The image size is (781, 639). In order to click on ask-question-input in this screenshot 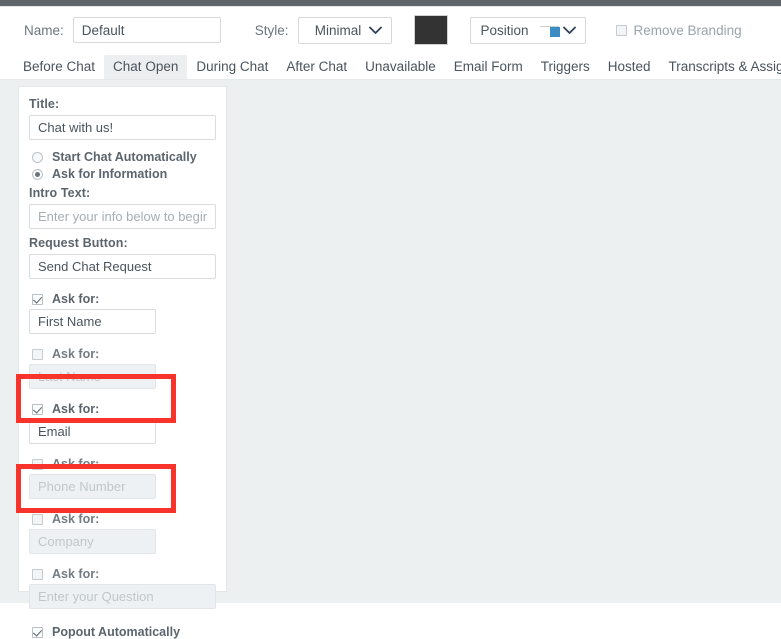, I will do `click(122, 596)`.